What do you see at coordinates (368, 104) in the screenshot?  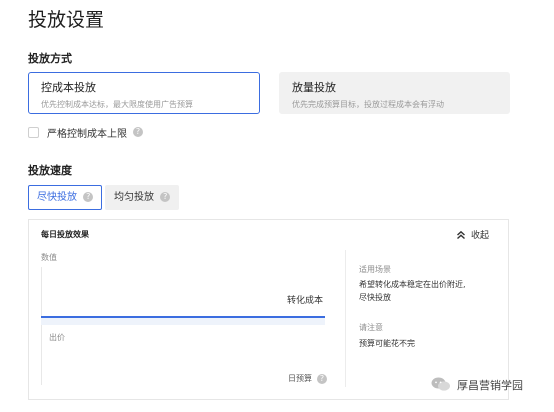 I see `option-volume-desc: 优先完成预算目标，投放过程成本会有浮动` at bounding box center [368, 104].